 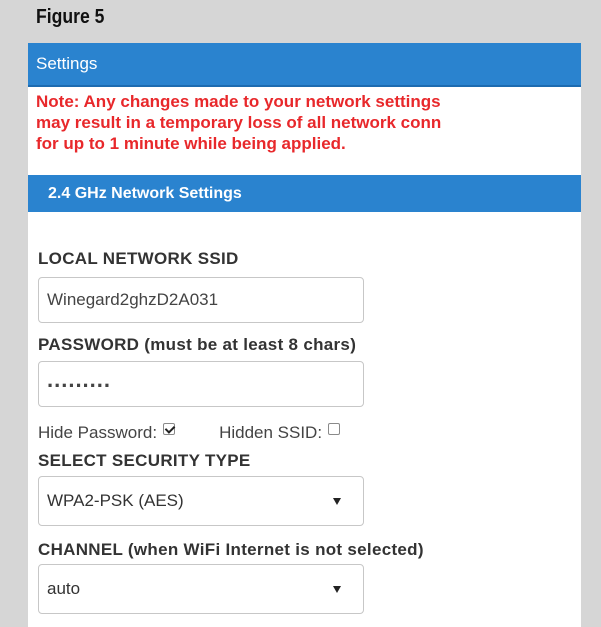 What do you see at coordinates (64, 588) in the screenshot?
I see `channel-value: auto` at bounding box center [64, 588].